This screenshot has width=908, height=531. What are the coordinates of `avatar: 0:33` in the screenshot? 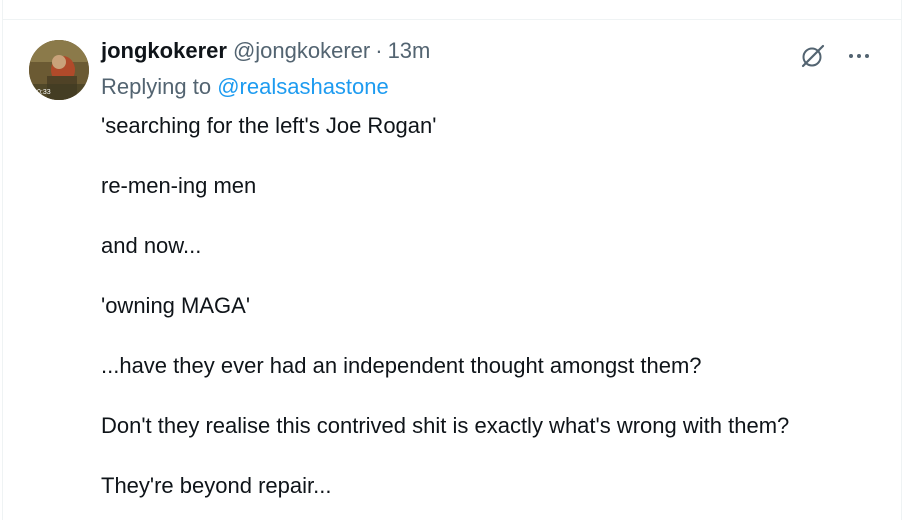 It's located at (59, 70).